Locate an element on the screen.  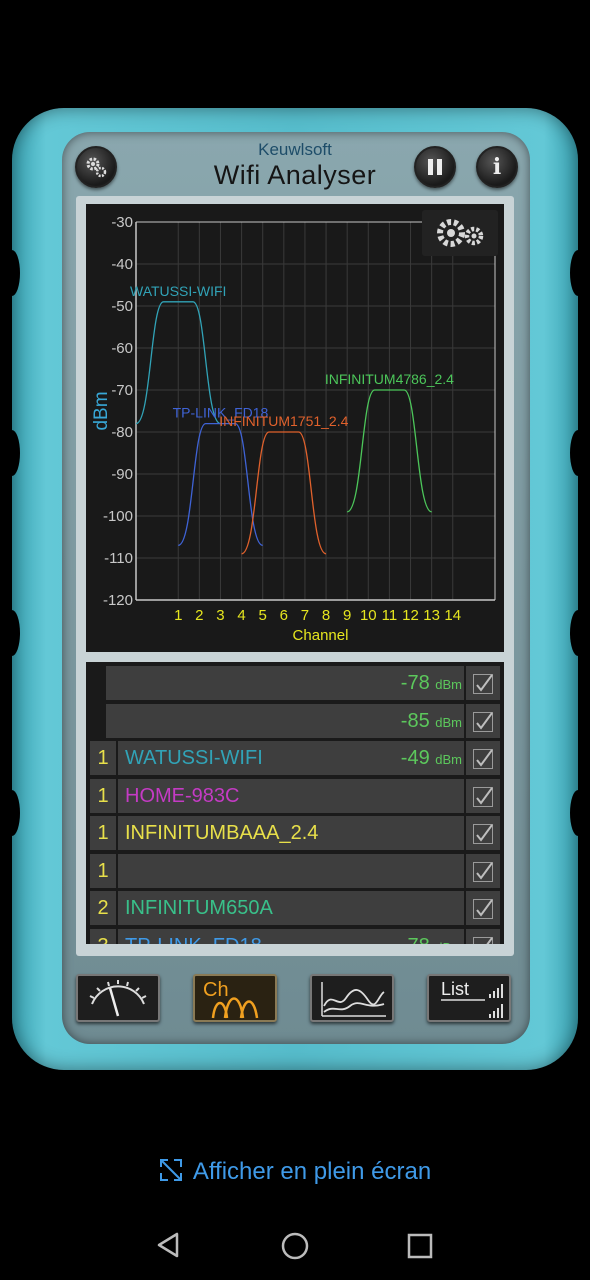
network-row: -85 dBm is located at coordinates (295, 721).